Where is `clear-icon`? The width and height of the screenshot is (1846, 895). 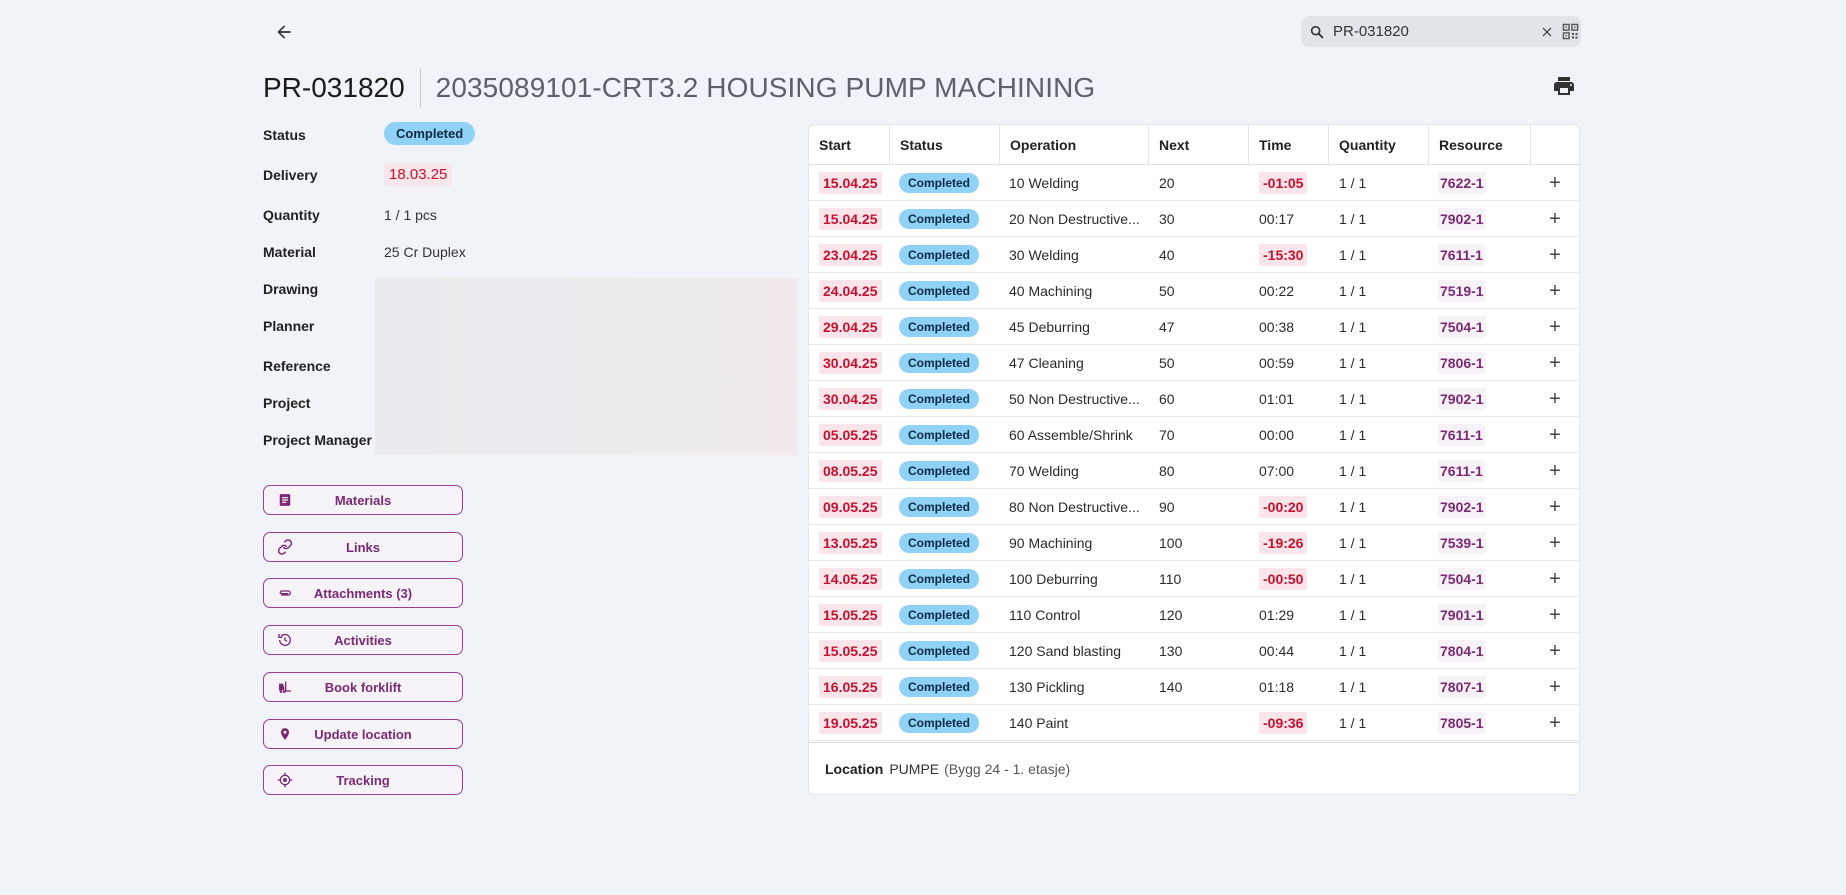 clear-icon is located at coordinates (1547, 32).